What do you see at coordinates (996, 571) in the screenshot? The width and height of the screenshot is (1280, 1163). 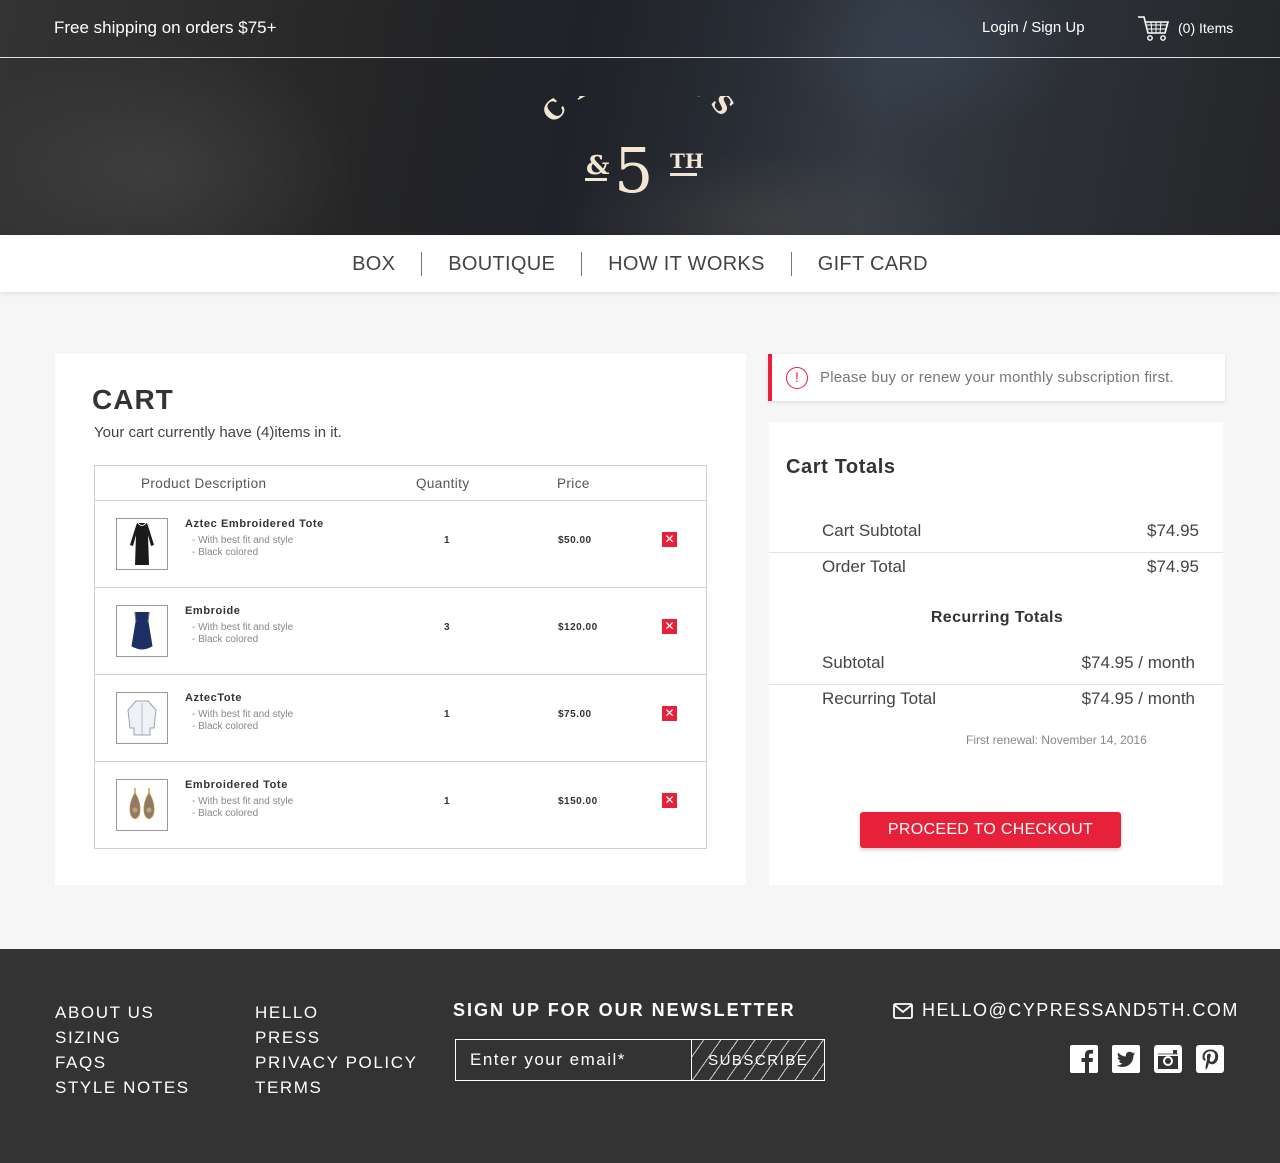 I see `order-total-row: Order Total $74.95` at bounding box center [996, 571].